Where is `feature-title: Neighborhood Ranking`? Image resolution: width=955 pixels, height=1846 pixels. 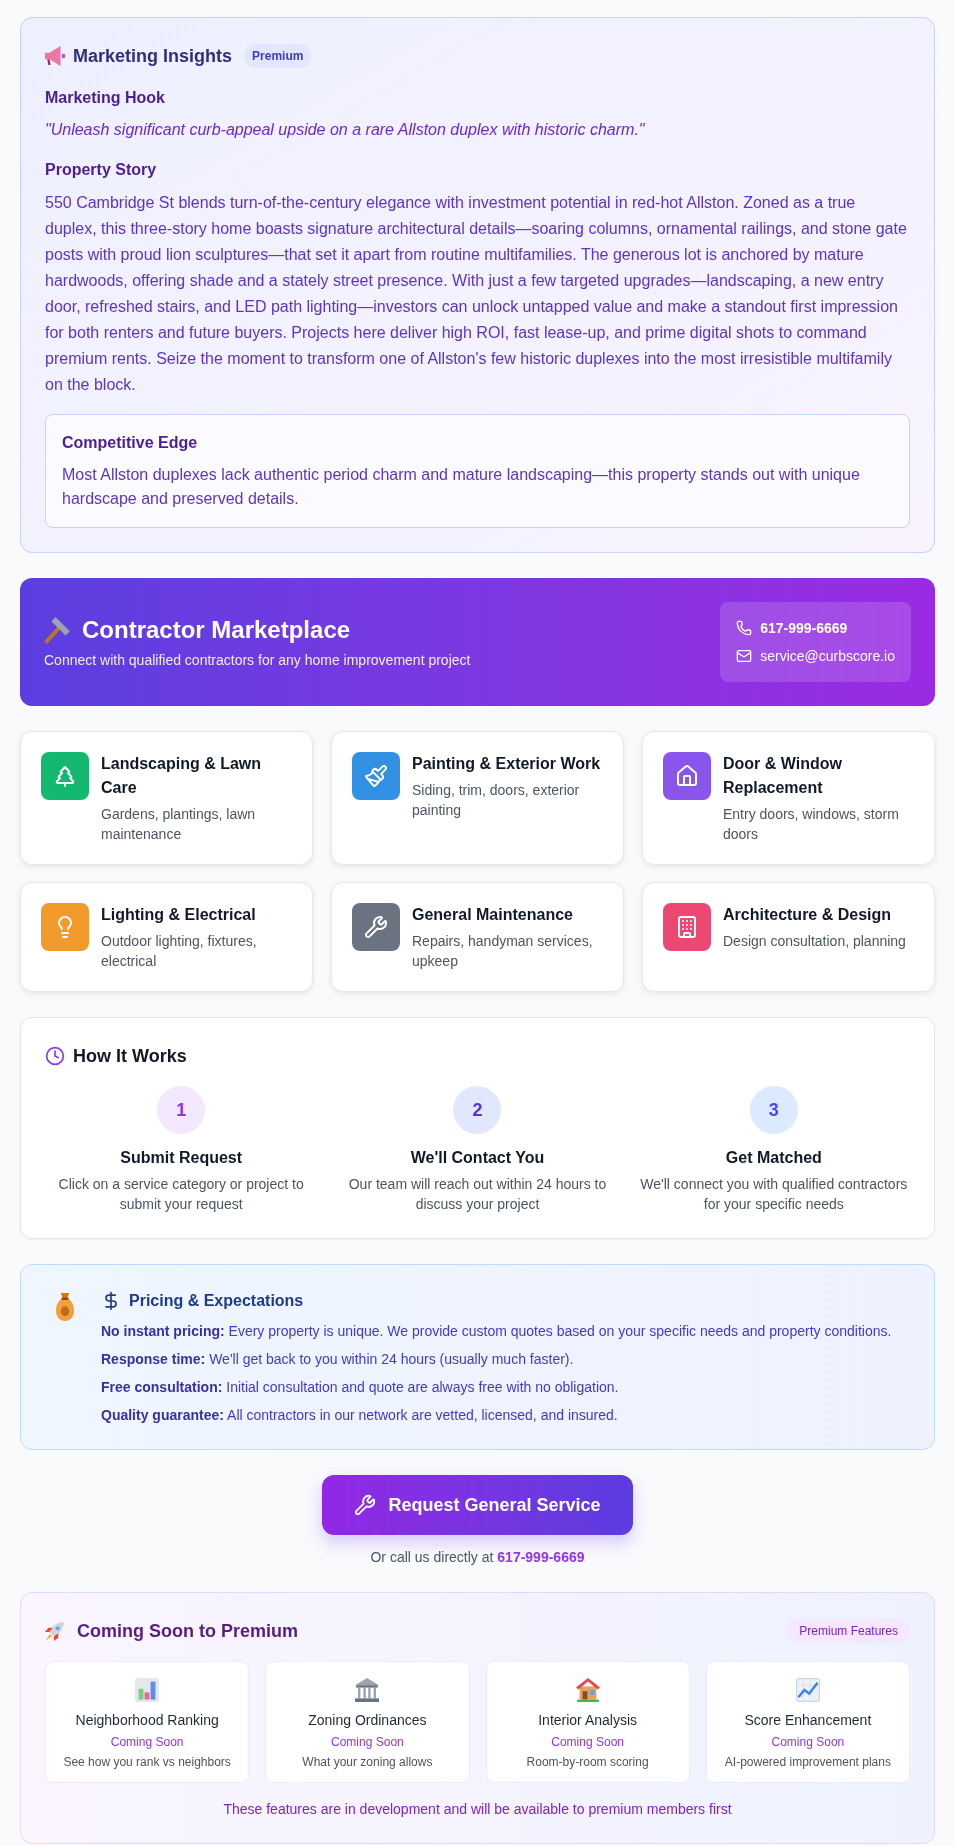 feature-title: Neighborhood Ranking is located at coordinates (147, 1720).